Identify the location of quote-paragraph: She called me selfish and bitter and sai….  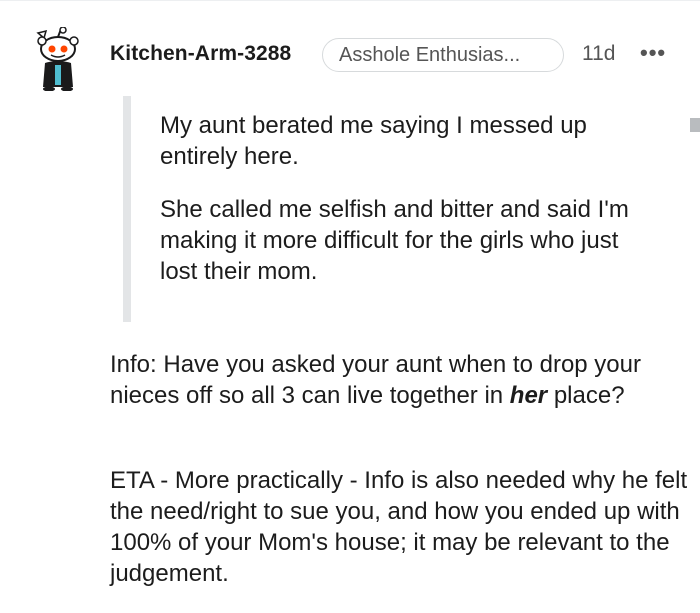
(394, 240).